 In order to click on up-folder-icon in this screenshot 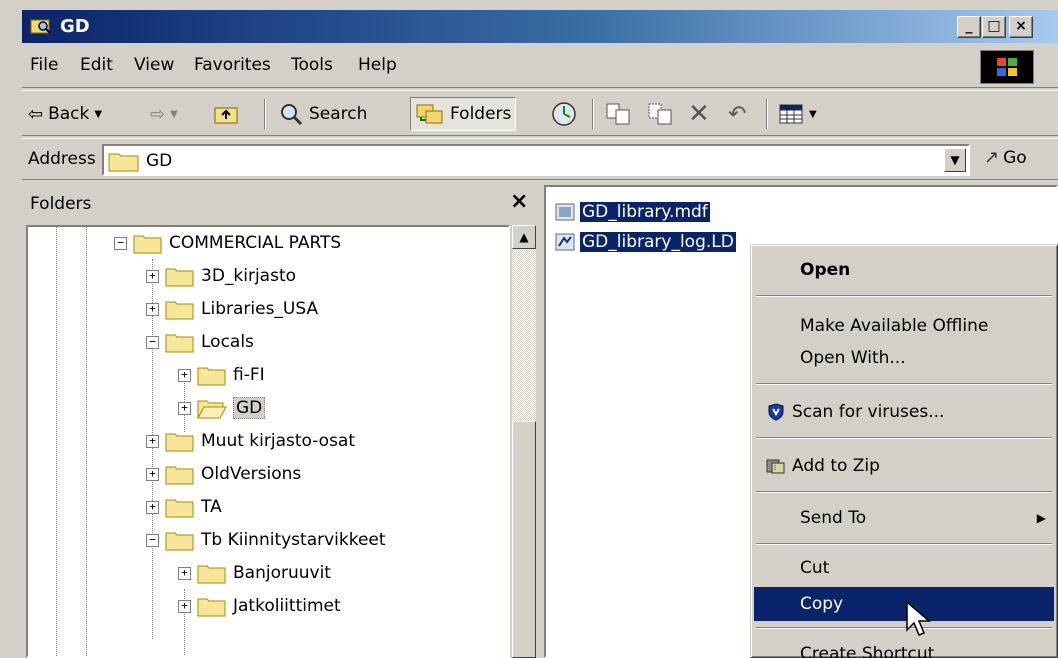, I will do `click(226, 115)`.